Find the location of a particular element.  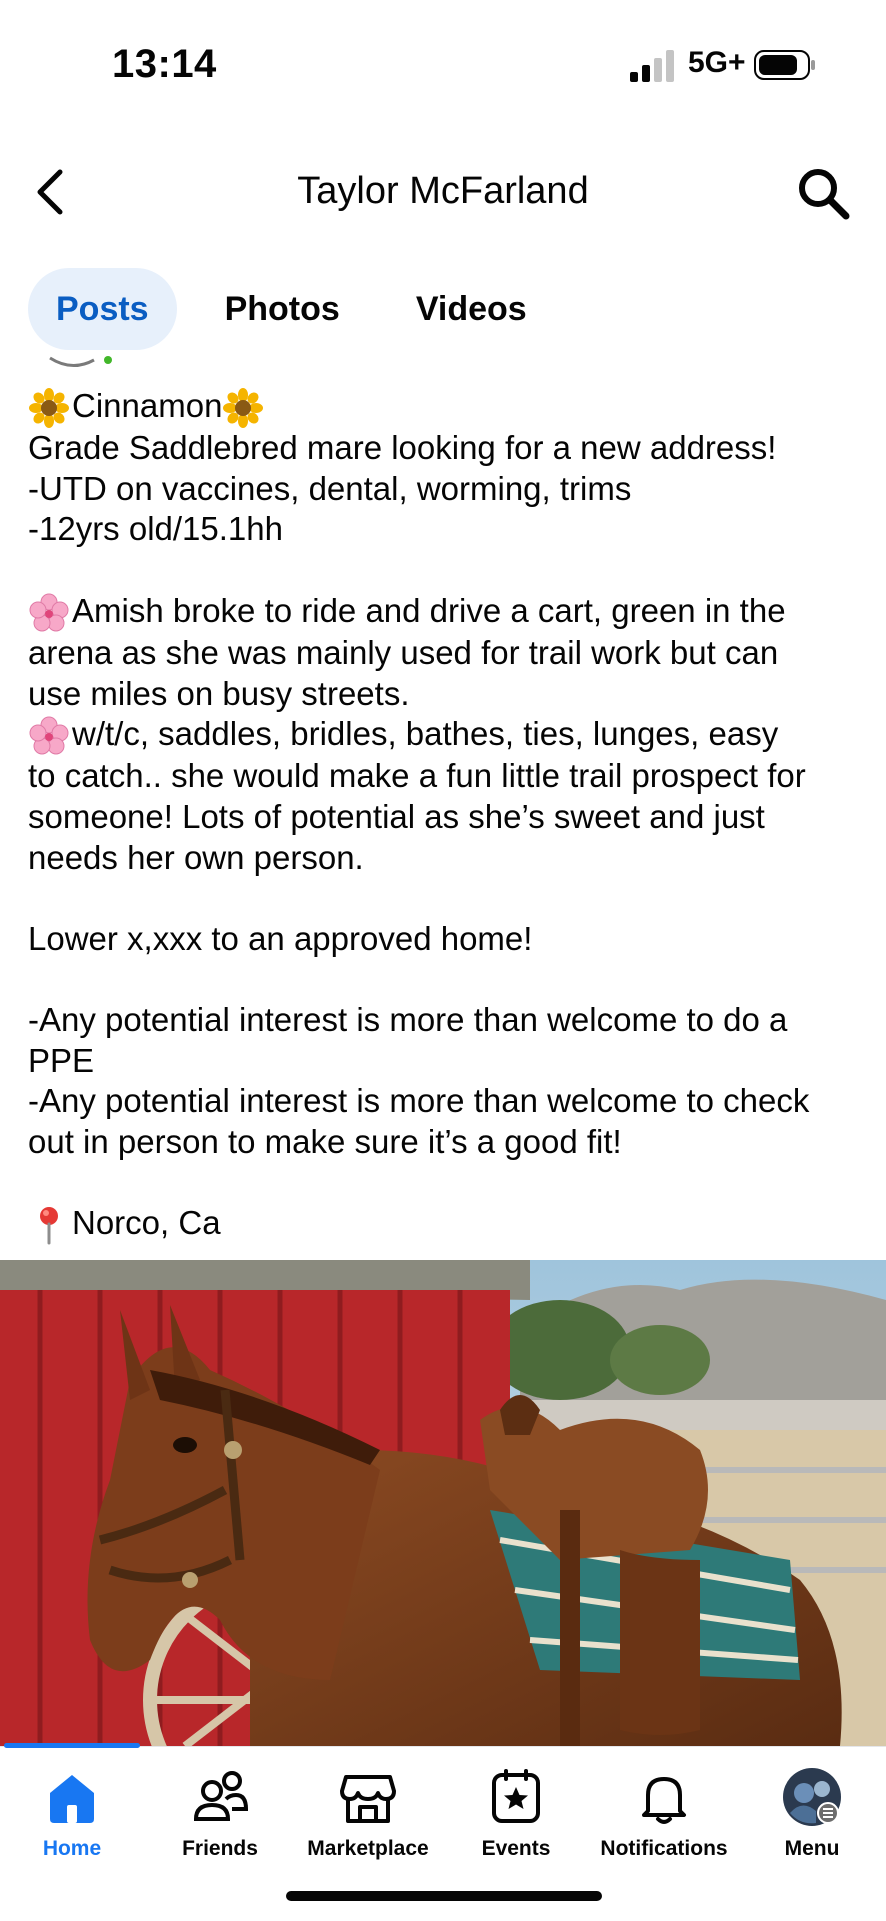

profile-header: Taylor McFarland is located at coordinates (443, 192).